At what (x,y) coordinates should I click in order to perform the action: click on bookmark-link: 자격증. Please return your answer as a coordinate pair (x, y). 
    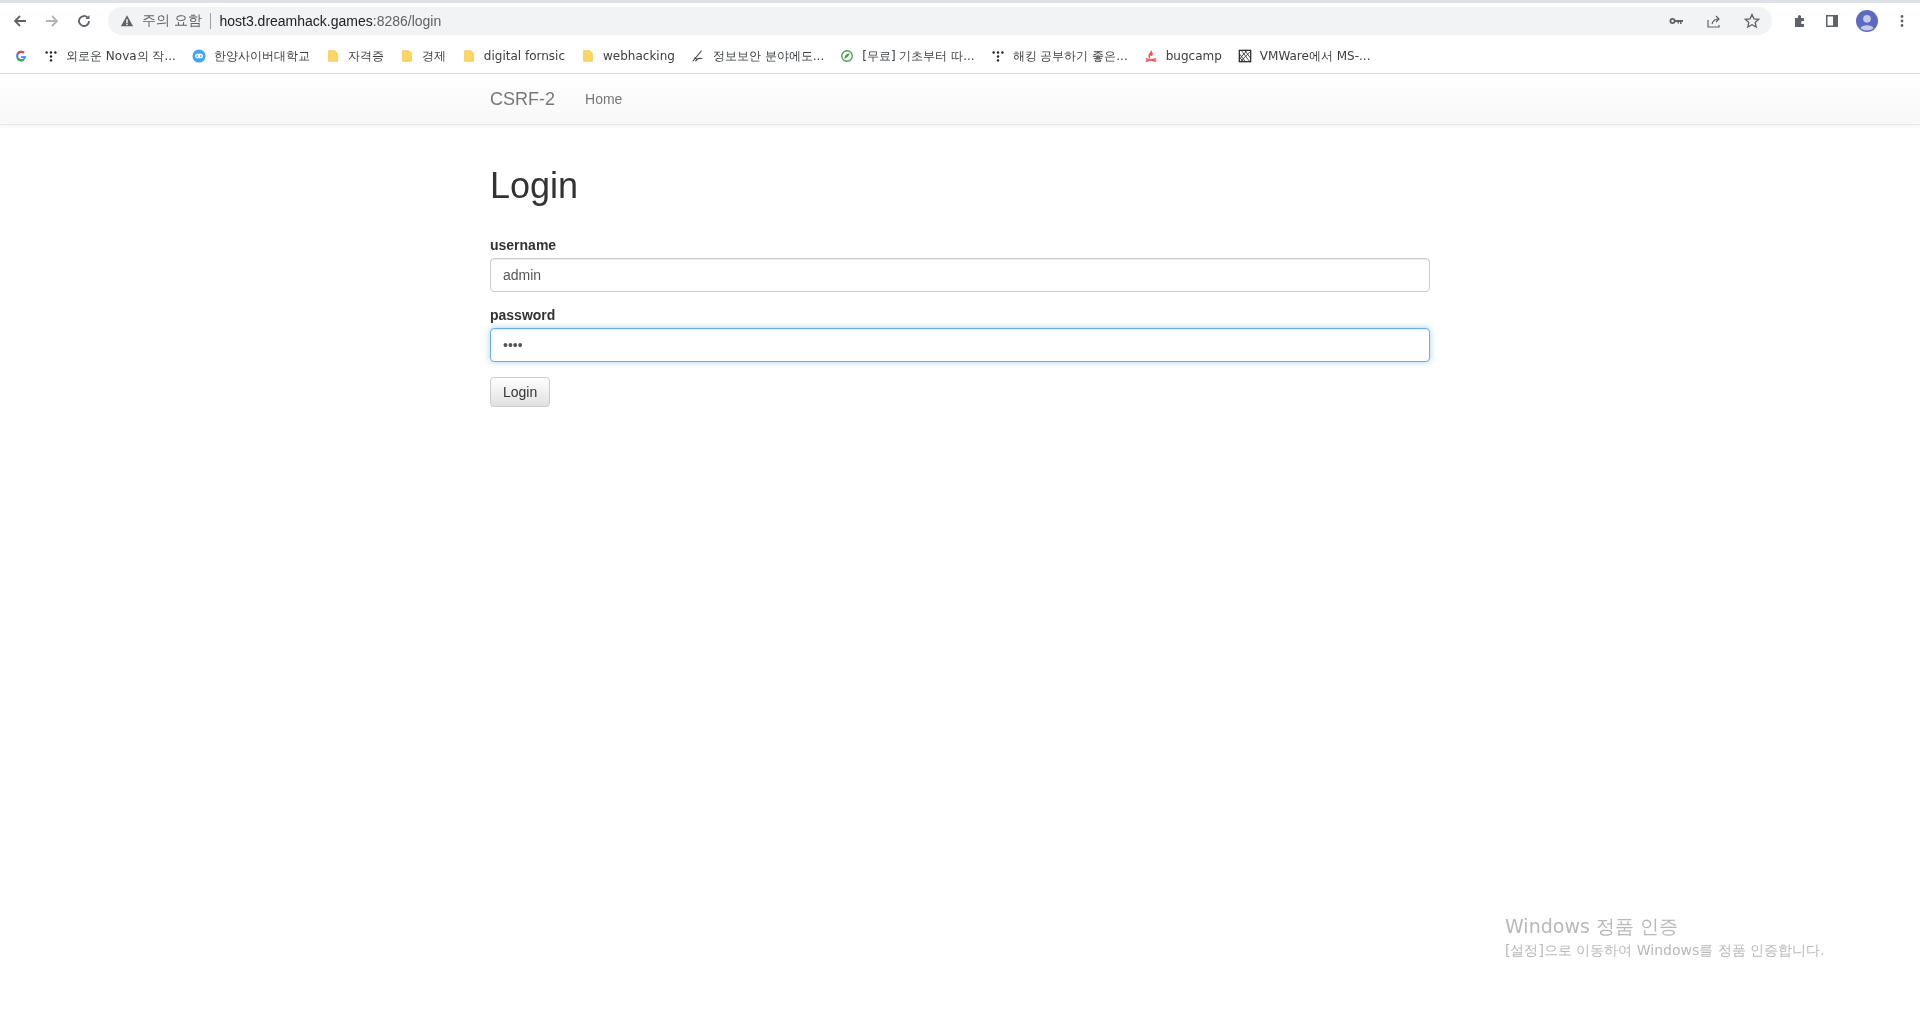
    Looking at the image, I should click on (365, 56).